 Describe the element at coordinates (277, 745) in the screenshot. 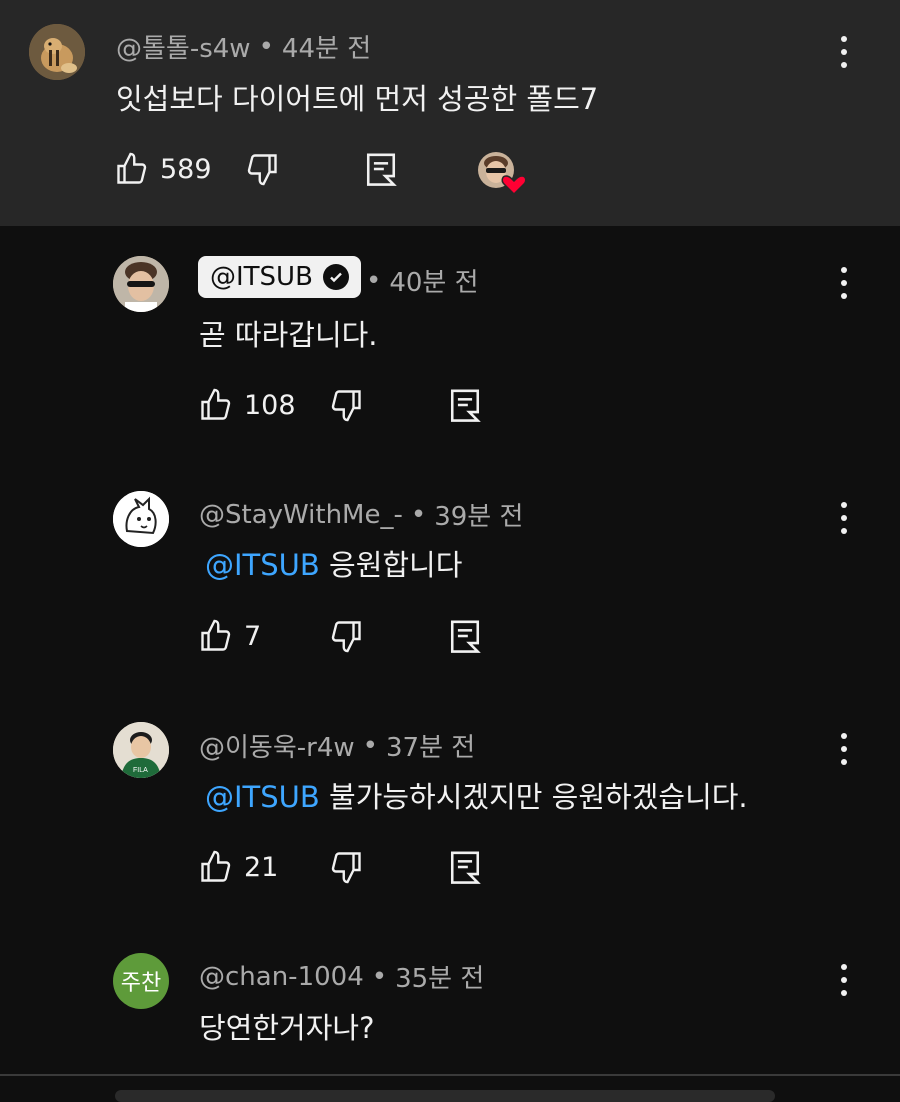

I see `author-handle: @이동욱-r4w` at that location.